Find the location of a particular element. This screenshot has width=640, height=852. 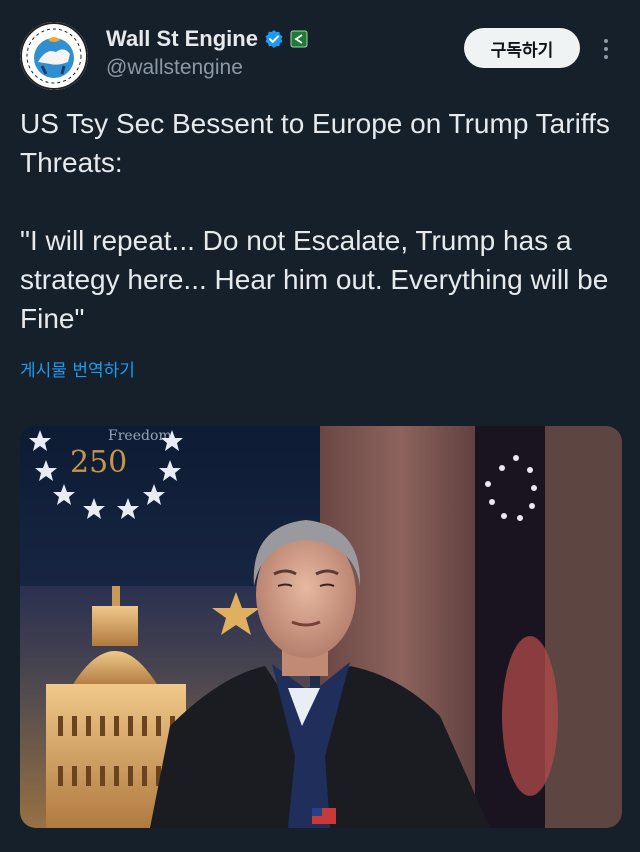

author-name-row: Wall St Engine is located at coordinates (207, 39).